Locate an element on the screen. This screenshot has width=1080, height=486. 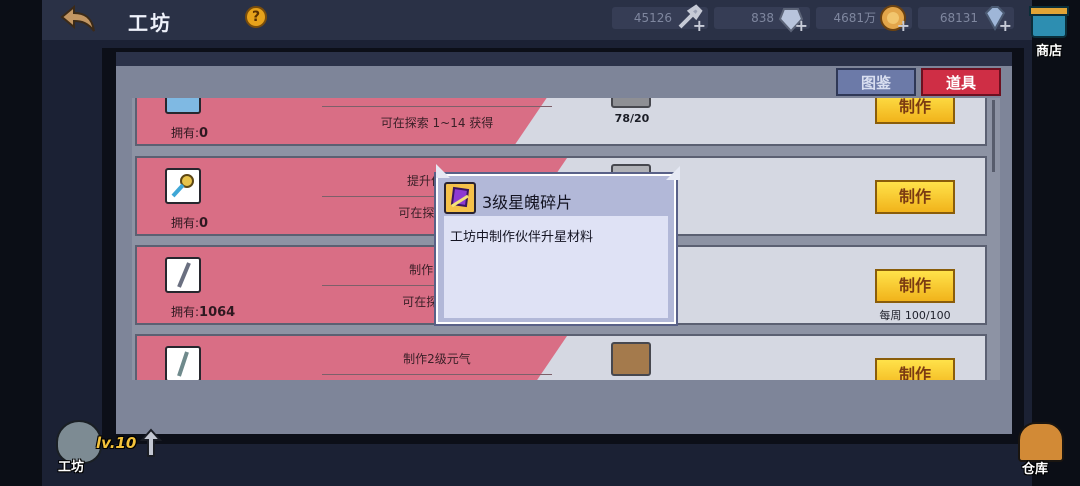
warehouse-label: 仓库 is located at coordinates (1035, 469).